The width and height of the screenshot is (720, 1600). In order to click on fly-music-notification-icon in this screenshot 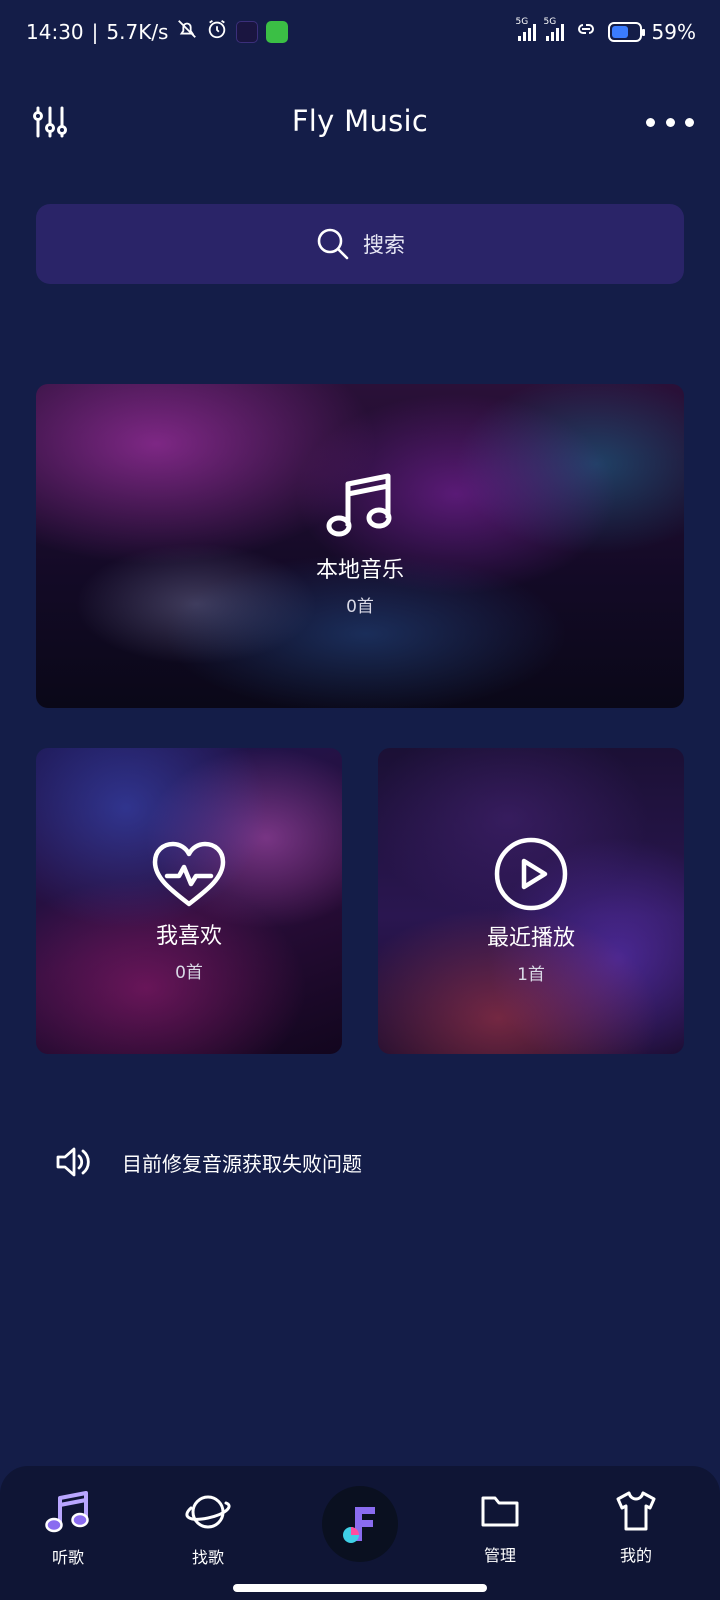, I will do `click(247, 31)`.